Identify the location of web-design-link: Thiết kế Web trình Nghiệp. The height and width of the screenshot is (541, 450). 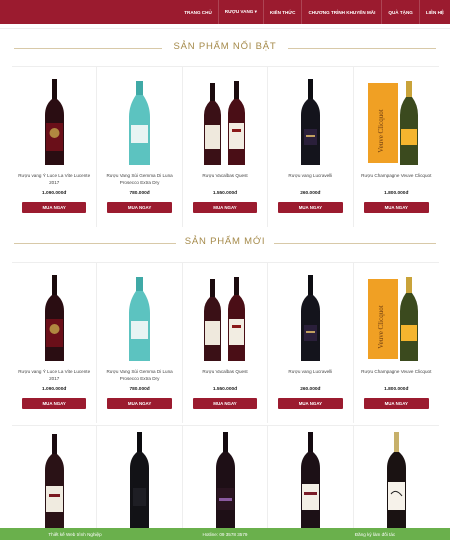
(75, 534).